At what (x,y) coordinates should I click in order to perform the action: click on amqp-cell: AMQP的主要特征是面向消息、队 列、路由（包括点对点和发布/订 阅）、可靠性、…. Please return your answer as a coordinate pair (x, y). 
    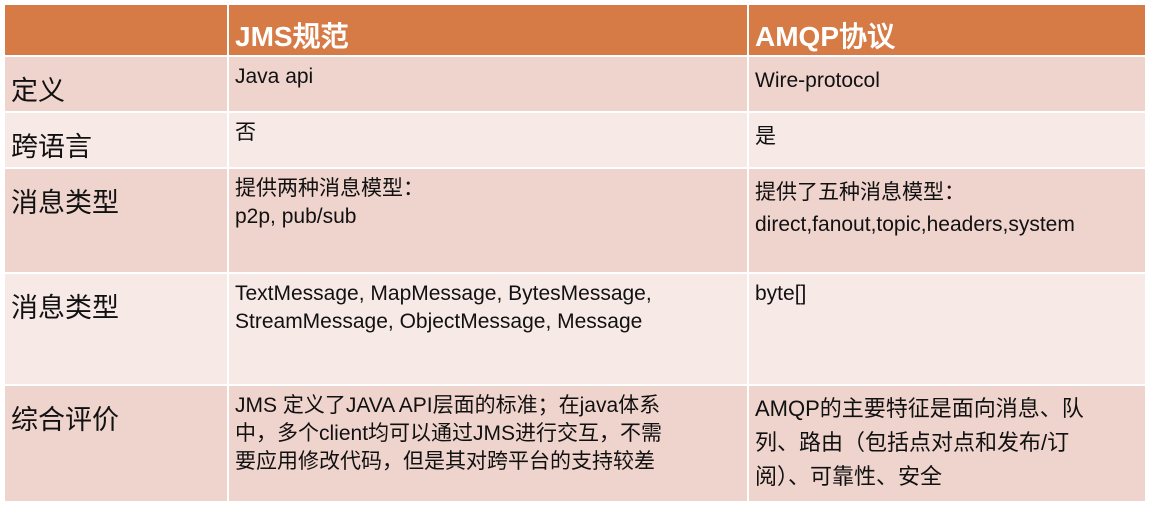
    Looking at the image, I should click on (947, 444).